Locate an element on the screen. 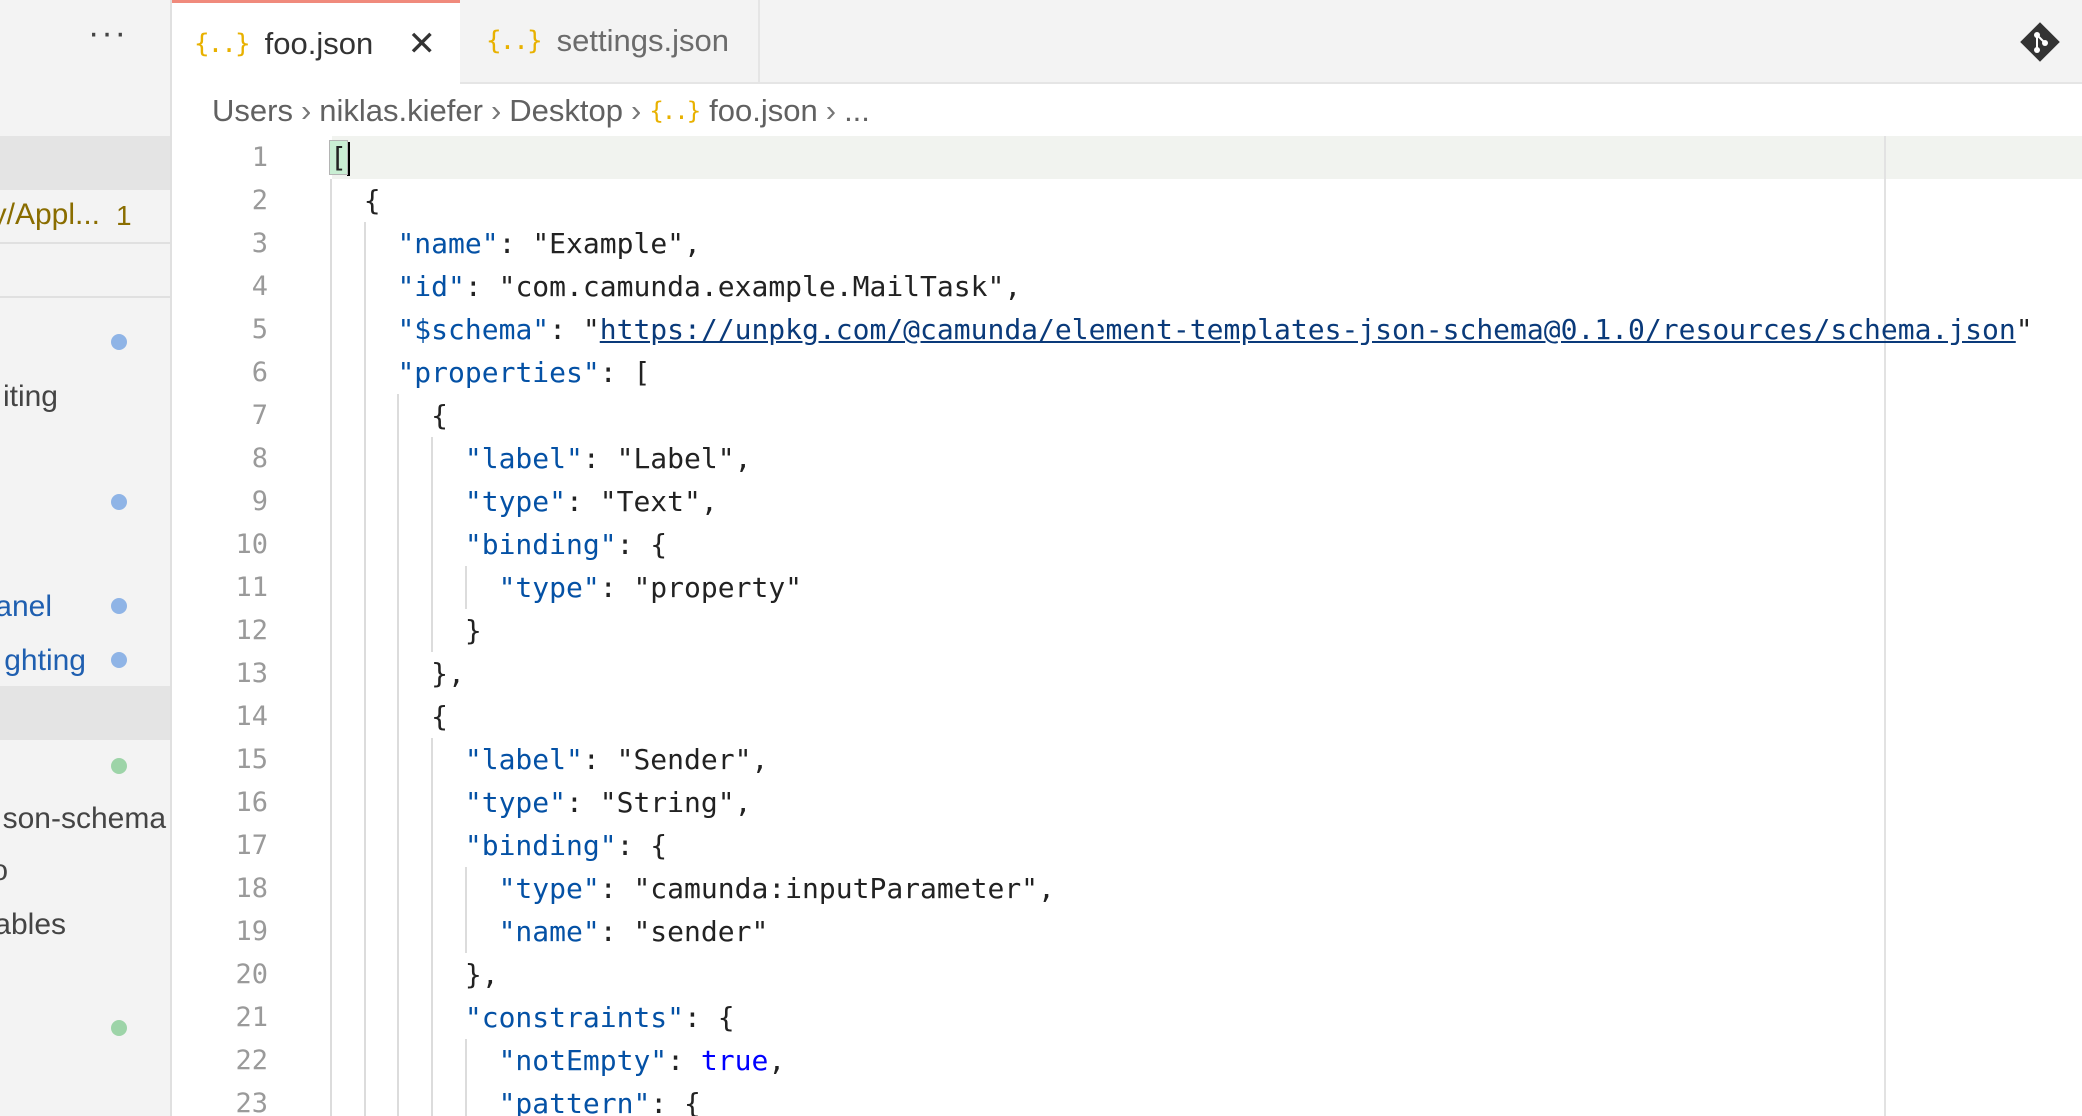 This screenshot has width=2082, height=1116. breadcrumb-file: foo.json is located at coordinates (763, 111).